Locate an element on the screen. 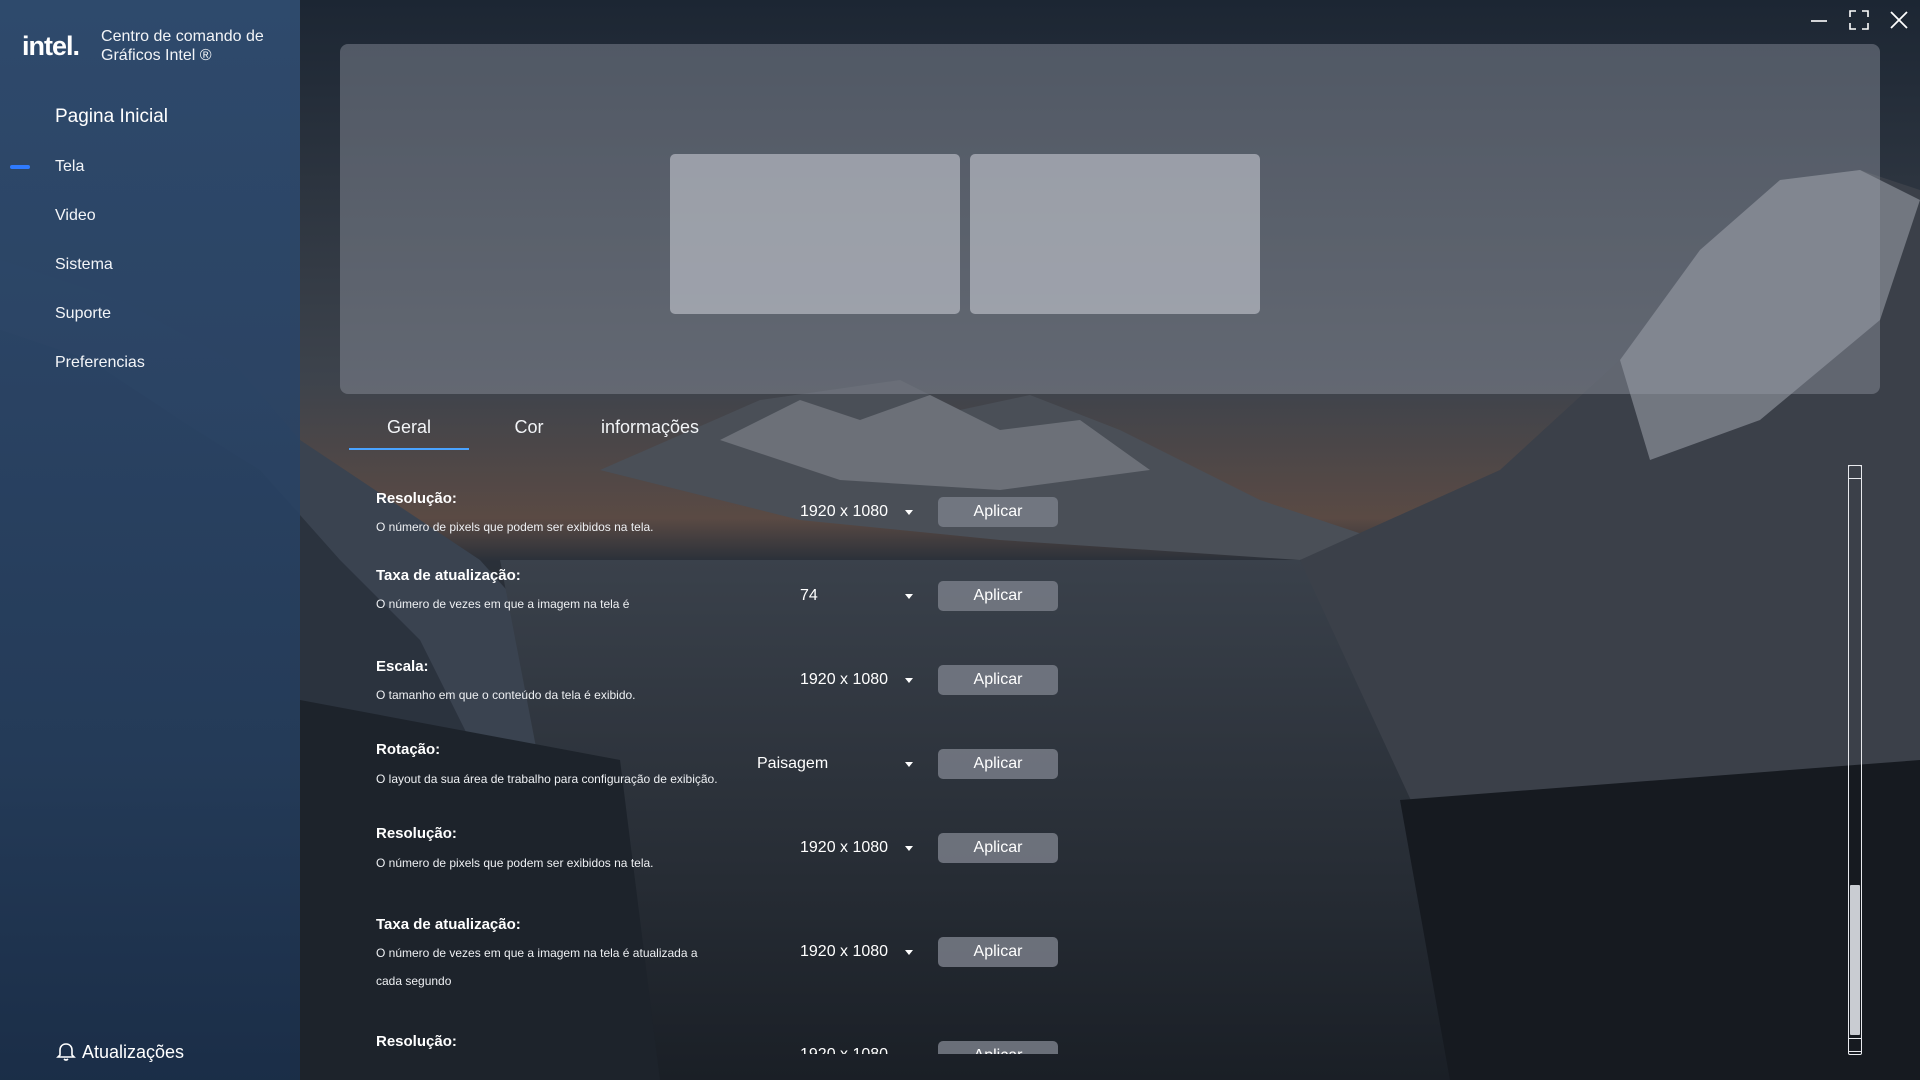 The height and width of the screenshot is (1080, 1920). sidebar-item-suporte: Suporte is located at coordinates (83, 314).